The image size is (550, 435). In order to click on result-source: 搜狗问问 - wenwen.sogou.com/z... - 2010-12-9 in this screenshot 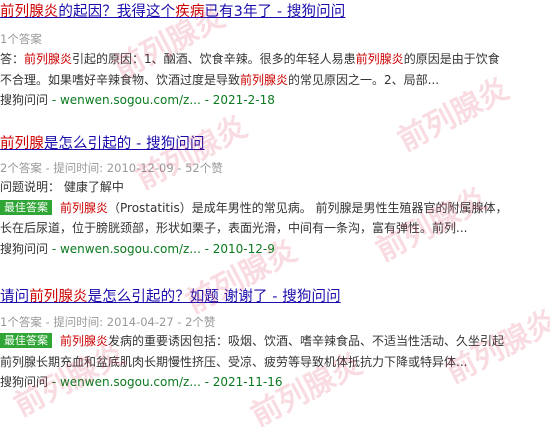, I will do `click(275, 249)`.